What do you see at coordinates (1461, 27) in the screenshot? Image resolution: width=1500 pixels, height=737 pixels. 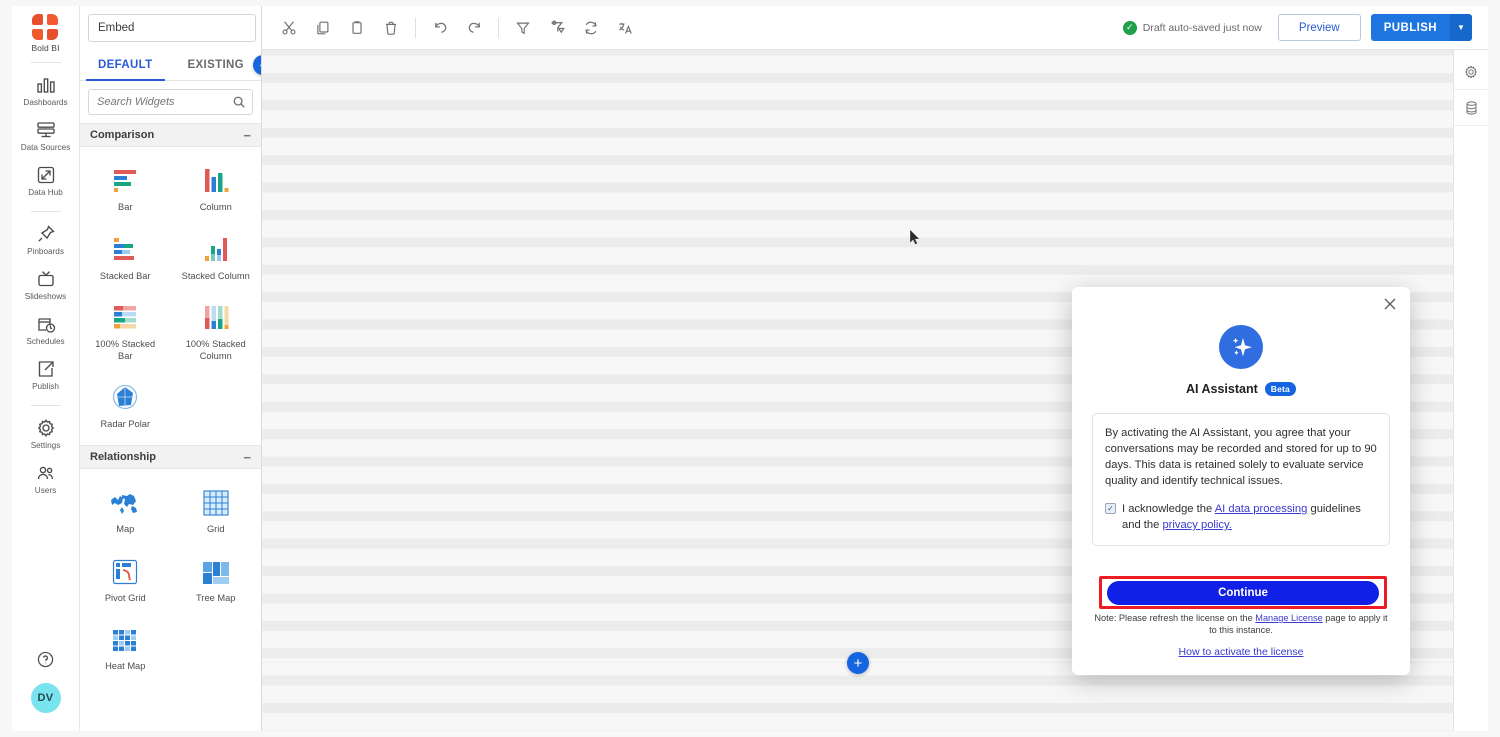 I see `publish-dropdown-arrow-icon: ▼` at bounding box center [1461, 27].